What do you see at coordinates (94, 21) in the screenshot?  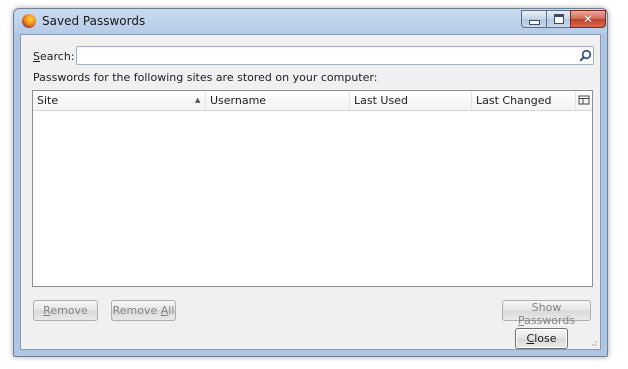 I see `window-title: Saved Passwords` at bounding box center [94, 21].